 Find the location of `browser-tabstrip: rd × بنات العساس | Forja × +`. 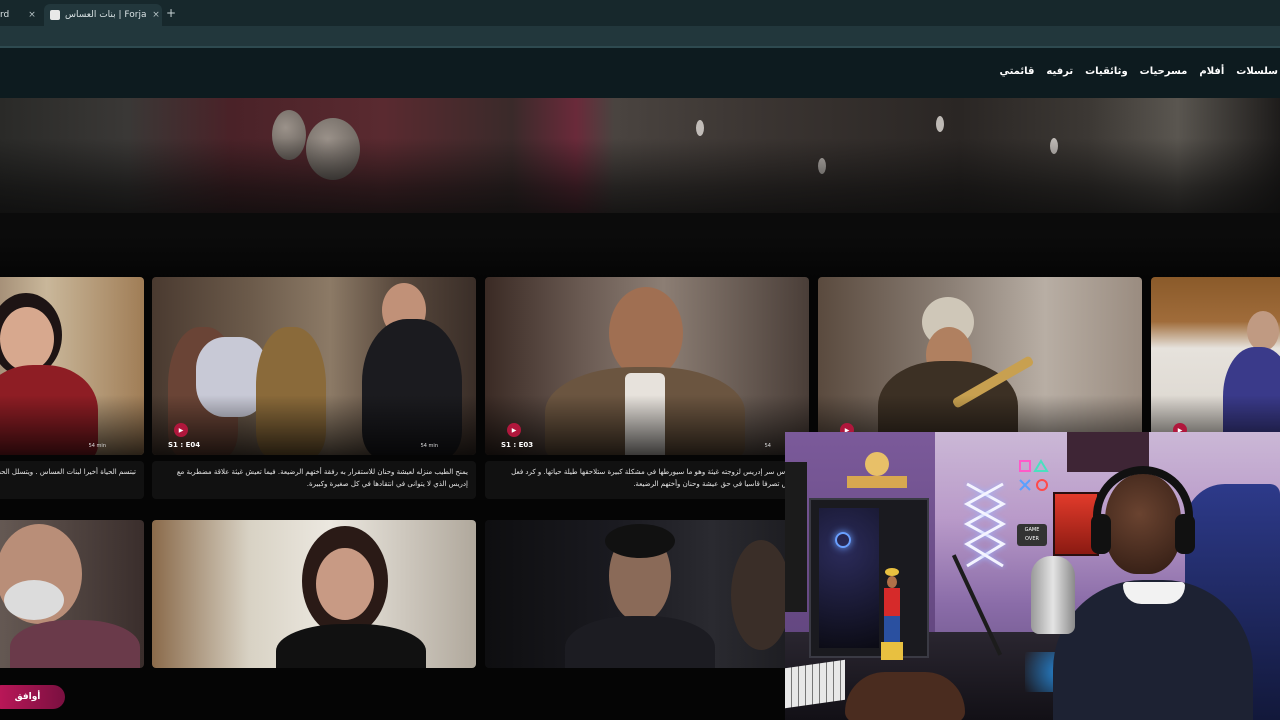

browser-tabstrip: rd × بنات العساس | Forja × + is located at coordinates (640, 13).